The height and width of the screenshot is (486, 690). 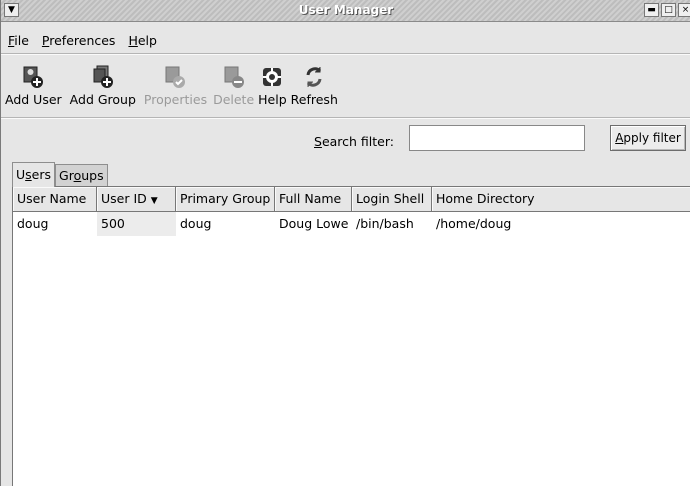 I want to click on properties-icon, so click(x=175, y=77).